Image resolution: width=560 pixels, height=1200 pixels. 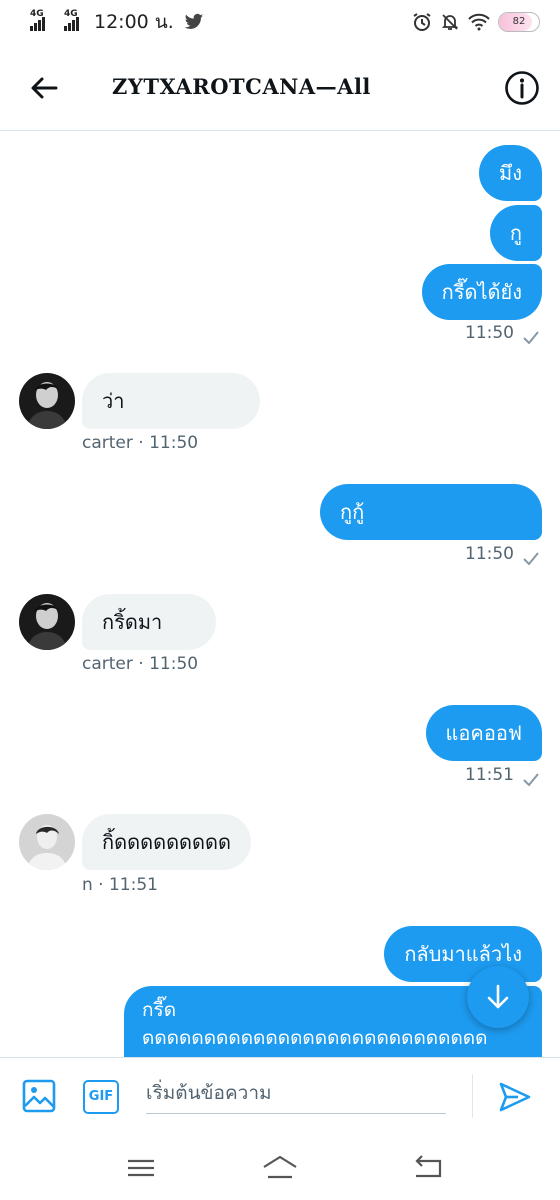 What do you see at coordinates (489, 775) in the screenshot?
I see `message-time: 11:51` at bounding box center [489, 775].